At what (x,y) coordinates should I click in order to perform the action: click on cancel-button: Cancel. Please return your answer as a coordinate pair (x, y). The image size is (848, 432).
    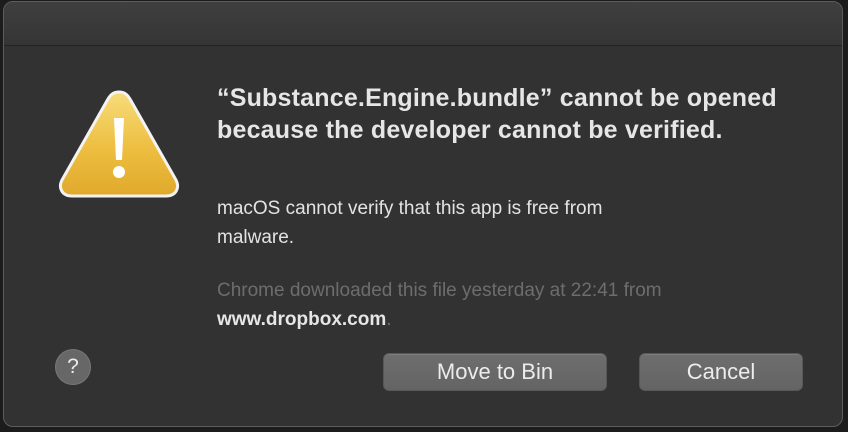
    Looking at the image, I should click on (721, 372).